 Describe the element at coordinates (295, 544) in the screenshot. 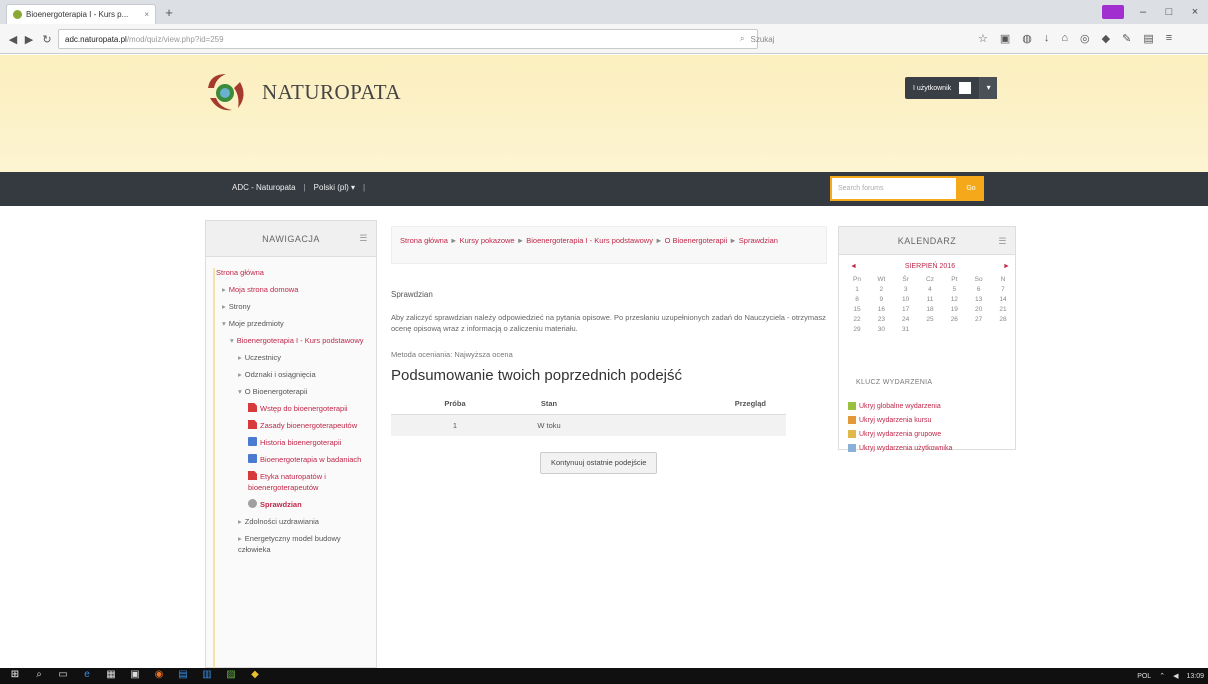

I see `nav-item: ▸ Energetyczny model budowy człowieka` at that location.